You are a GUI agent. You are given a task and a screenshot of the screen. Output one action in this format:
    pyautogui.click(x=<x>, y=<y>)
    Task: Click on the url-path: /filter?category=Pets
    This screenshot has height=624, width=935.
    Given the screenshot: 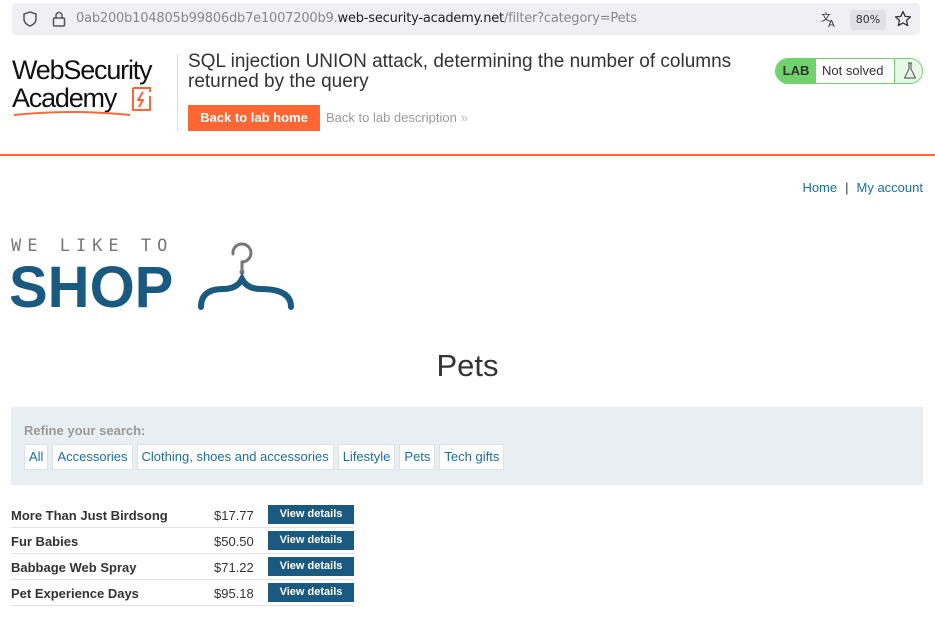 What is the action you would take?
    pyautogui.click(x=570, y=18)
    